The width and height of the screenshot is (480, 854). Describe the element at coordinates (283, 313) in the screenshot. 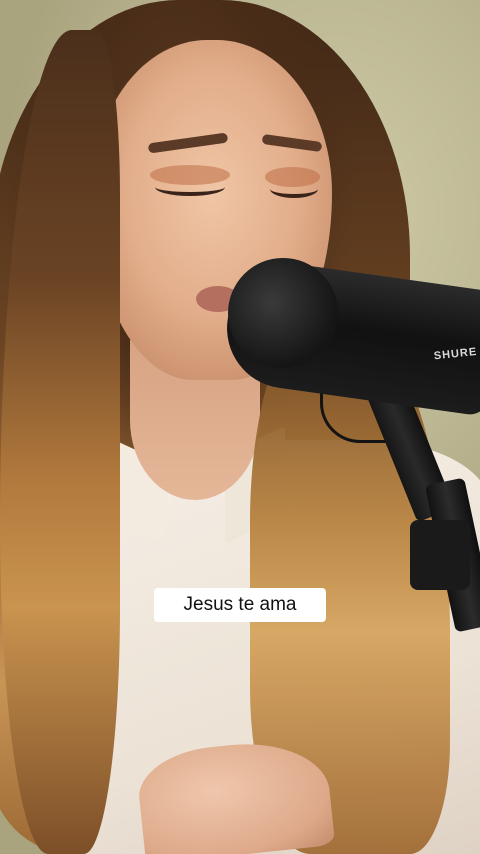

I see `microphone-grille` at that location.